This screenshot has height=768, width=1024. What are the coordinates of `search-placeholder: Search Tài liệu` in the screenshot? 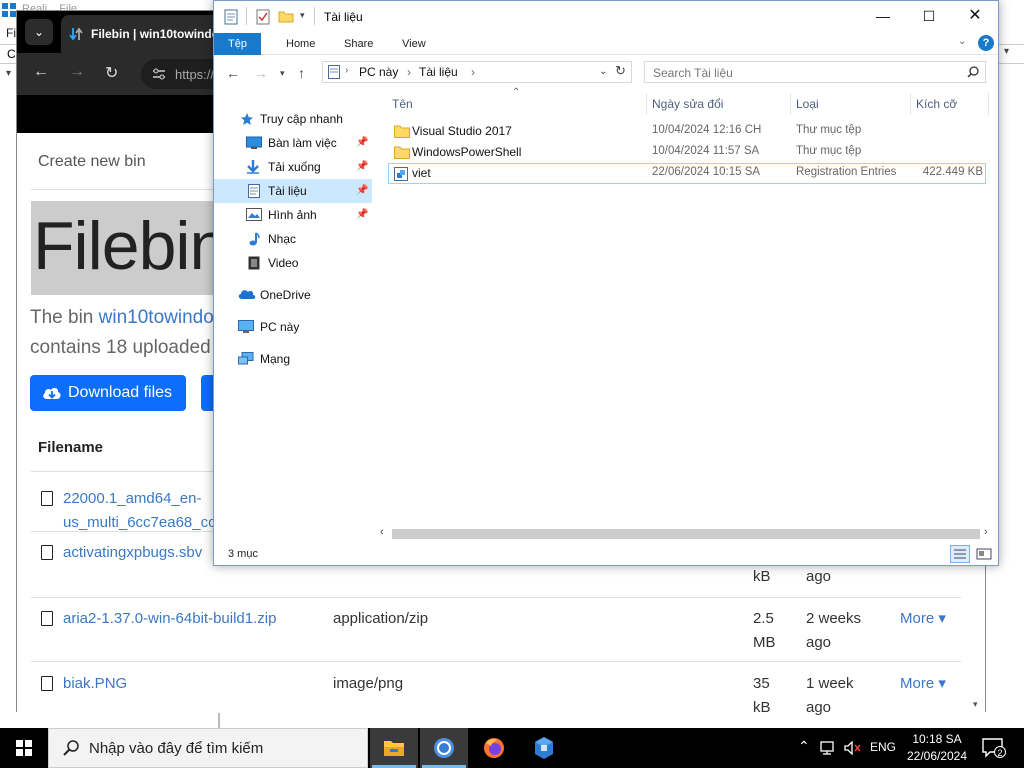 It's located at (693, 73).